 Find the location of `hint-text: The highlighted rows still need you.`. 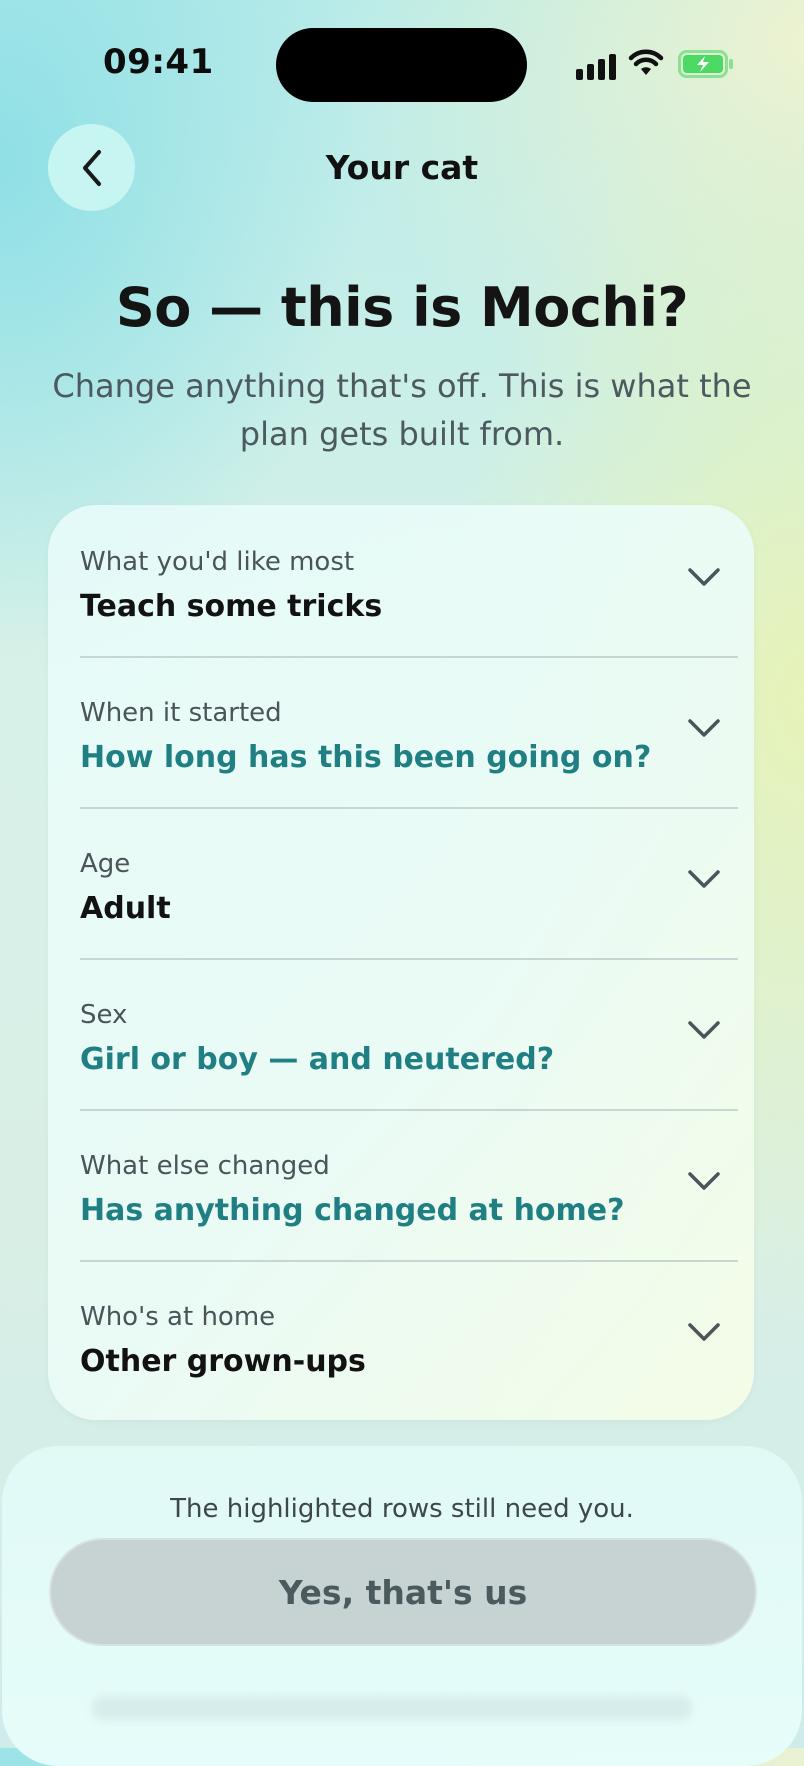

hint-text: The highlighted rows still need you. is located at coordinates (402, 1509).